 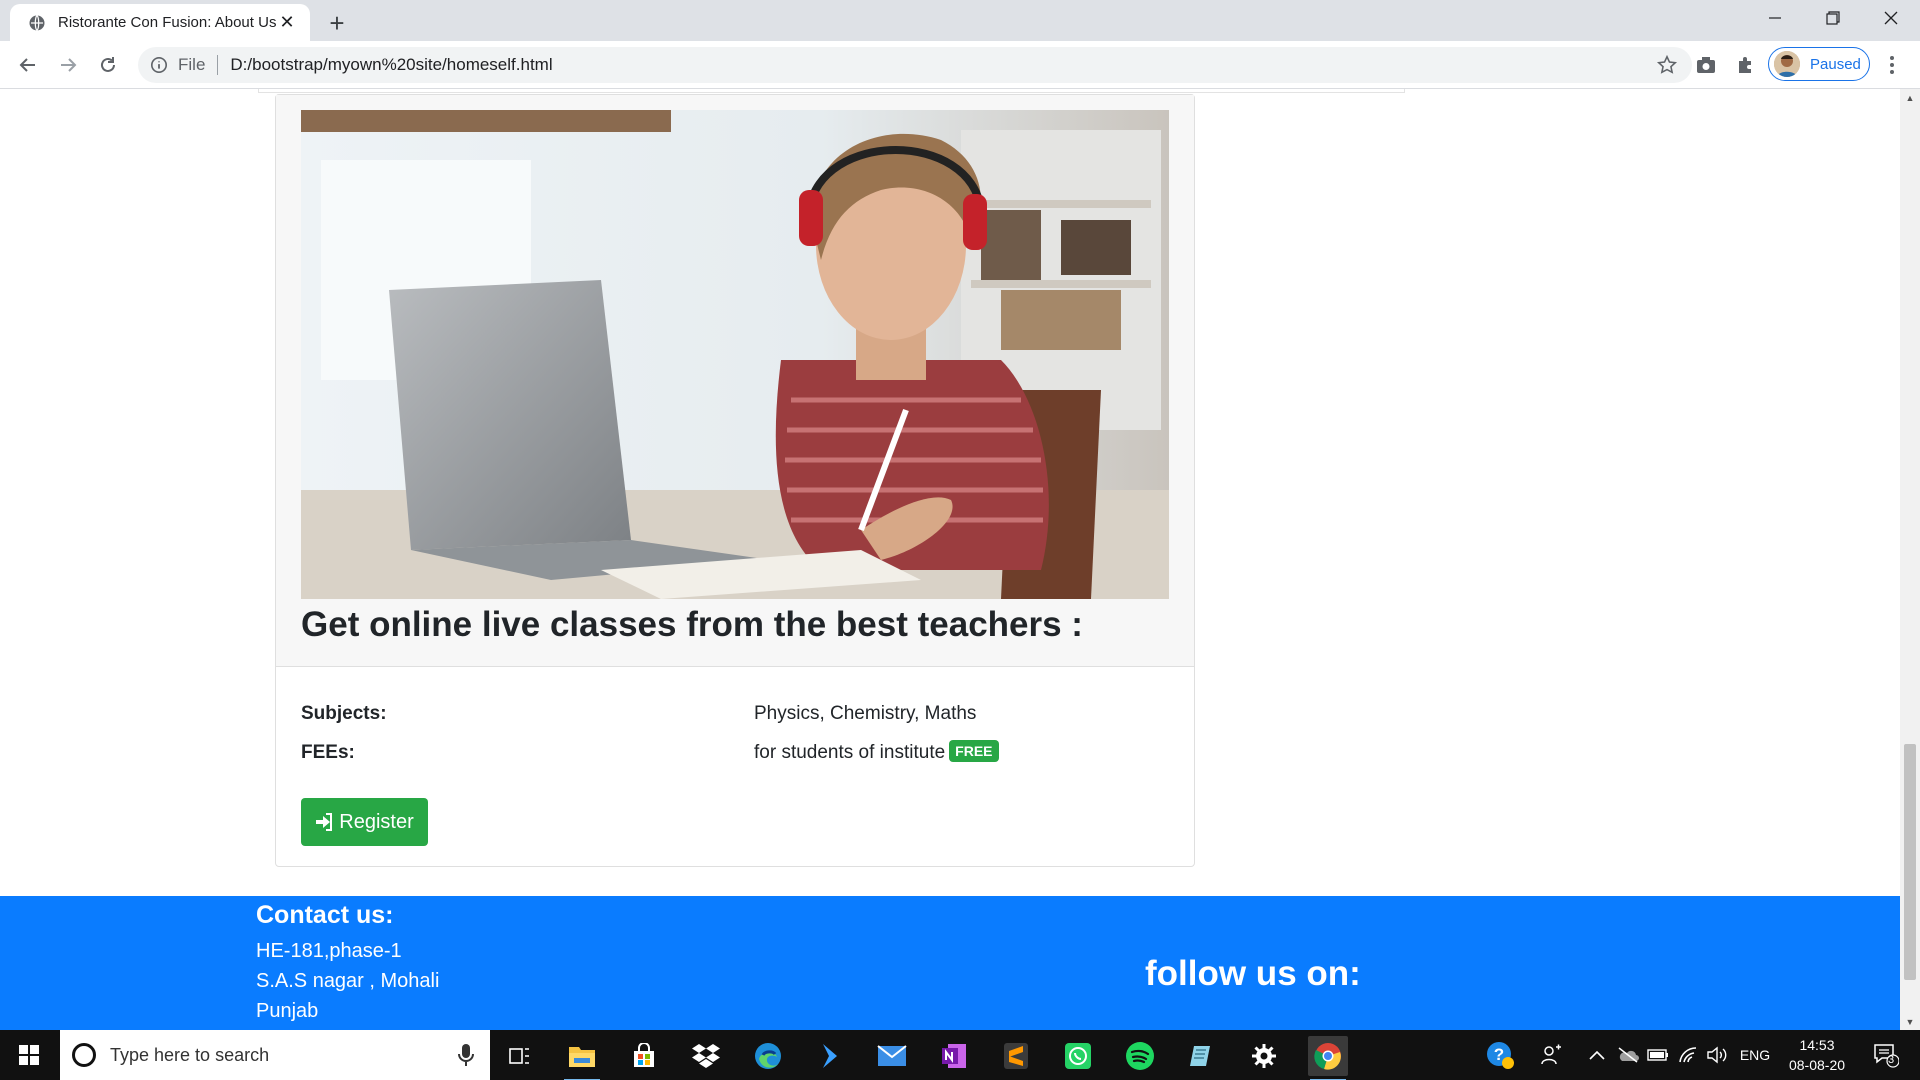 I want to click on close-icon: ✕, so click(x=287, y=23).